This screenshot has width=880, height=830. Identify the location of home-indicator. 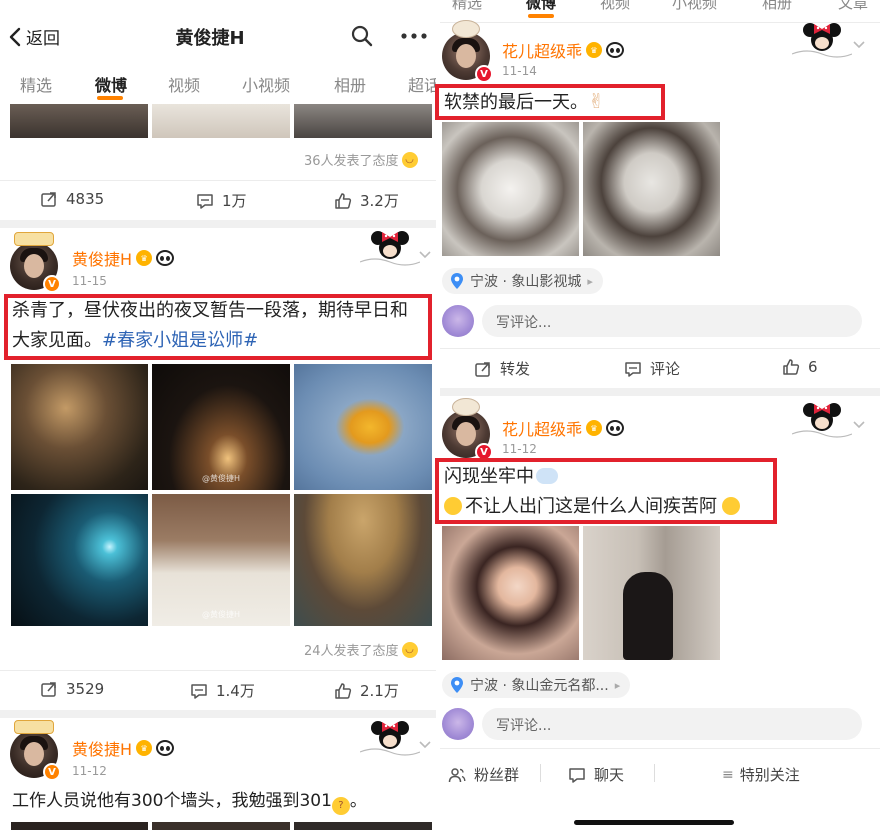
(654, 822).